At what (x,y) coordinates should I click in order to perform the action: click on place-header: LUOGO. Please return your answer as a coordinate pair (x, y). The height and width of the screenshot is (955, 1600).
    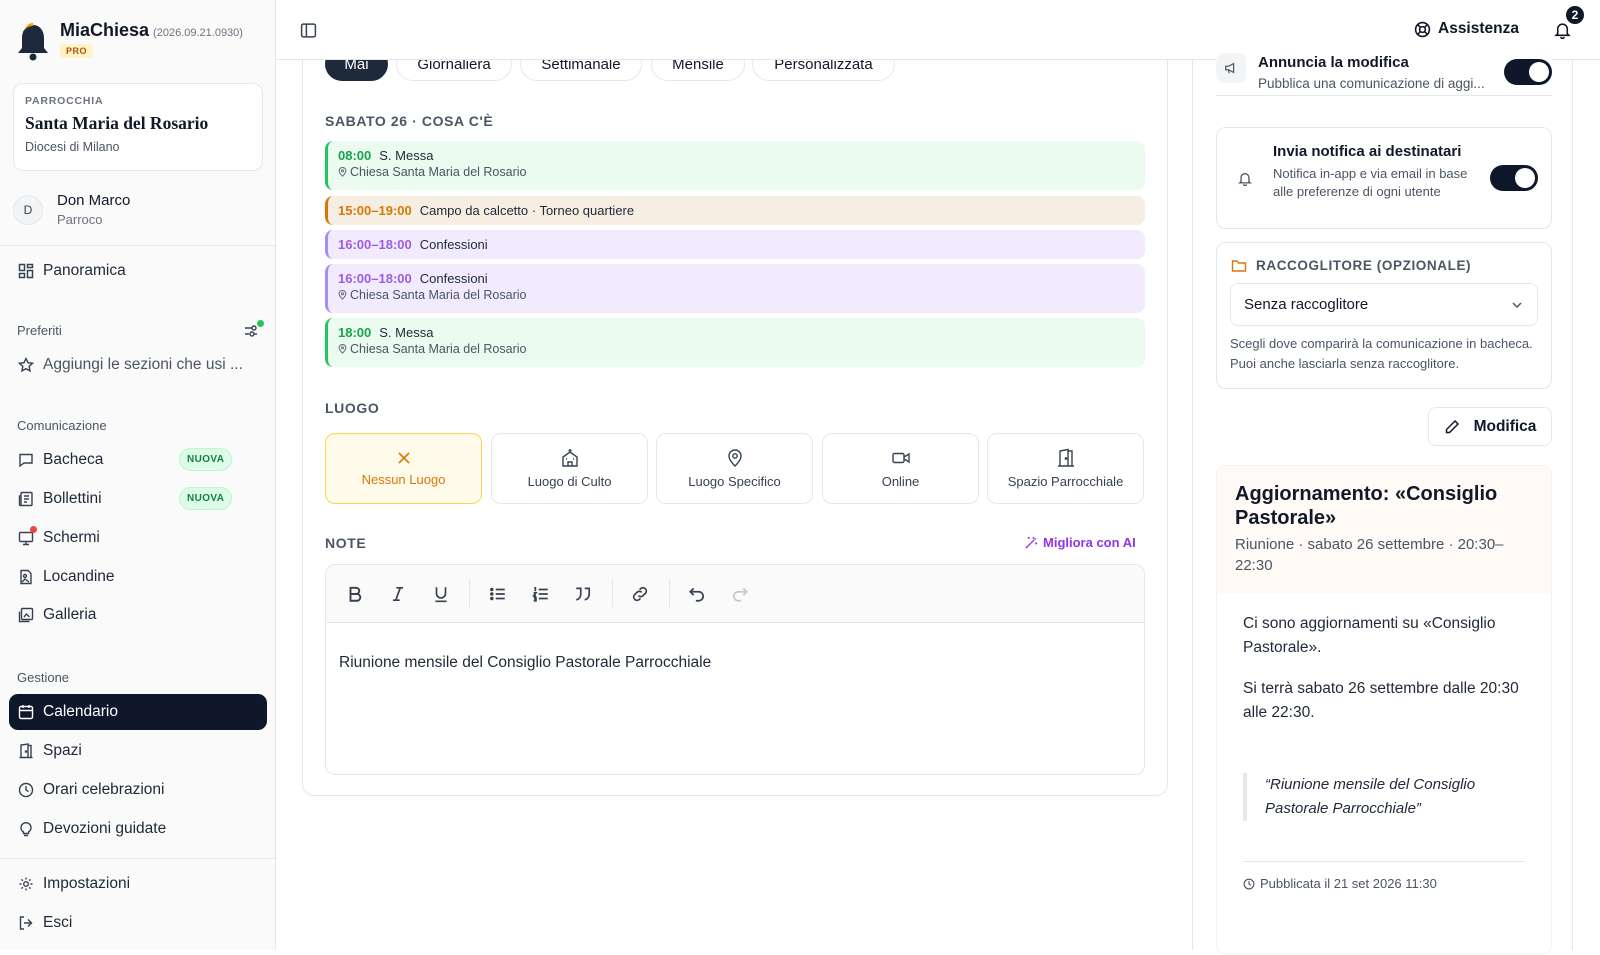
    Looking at the image, I should click on (352, 408).